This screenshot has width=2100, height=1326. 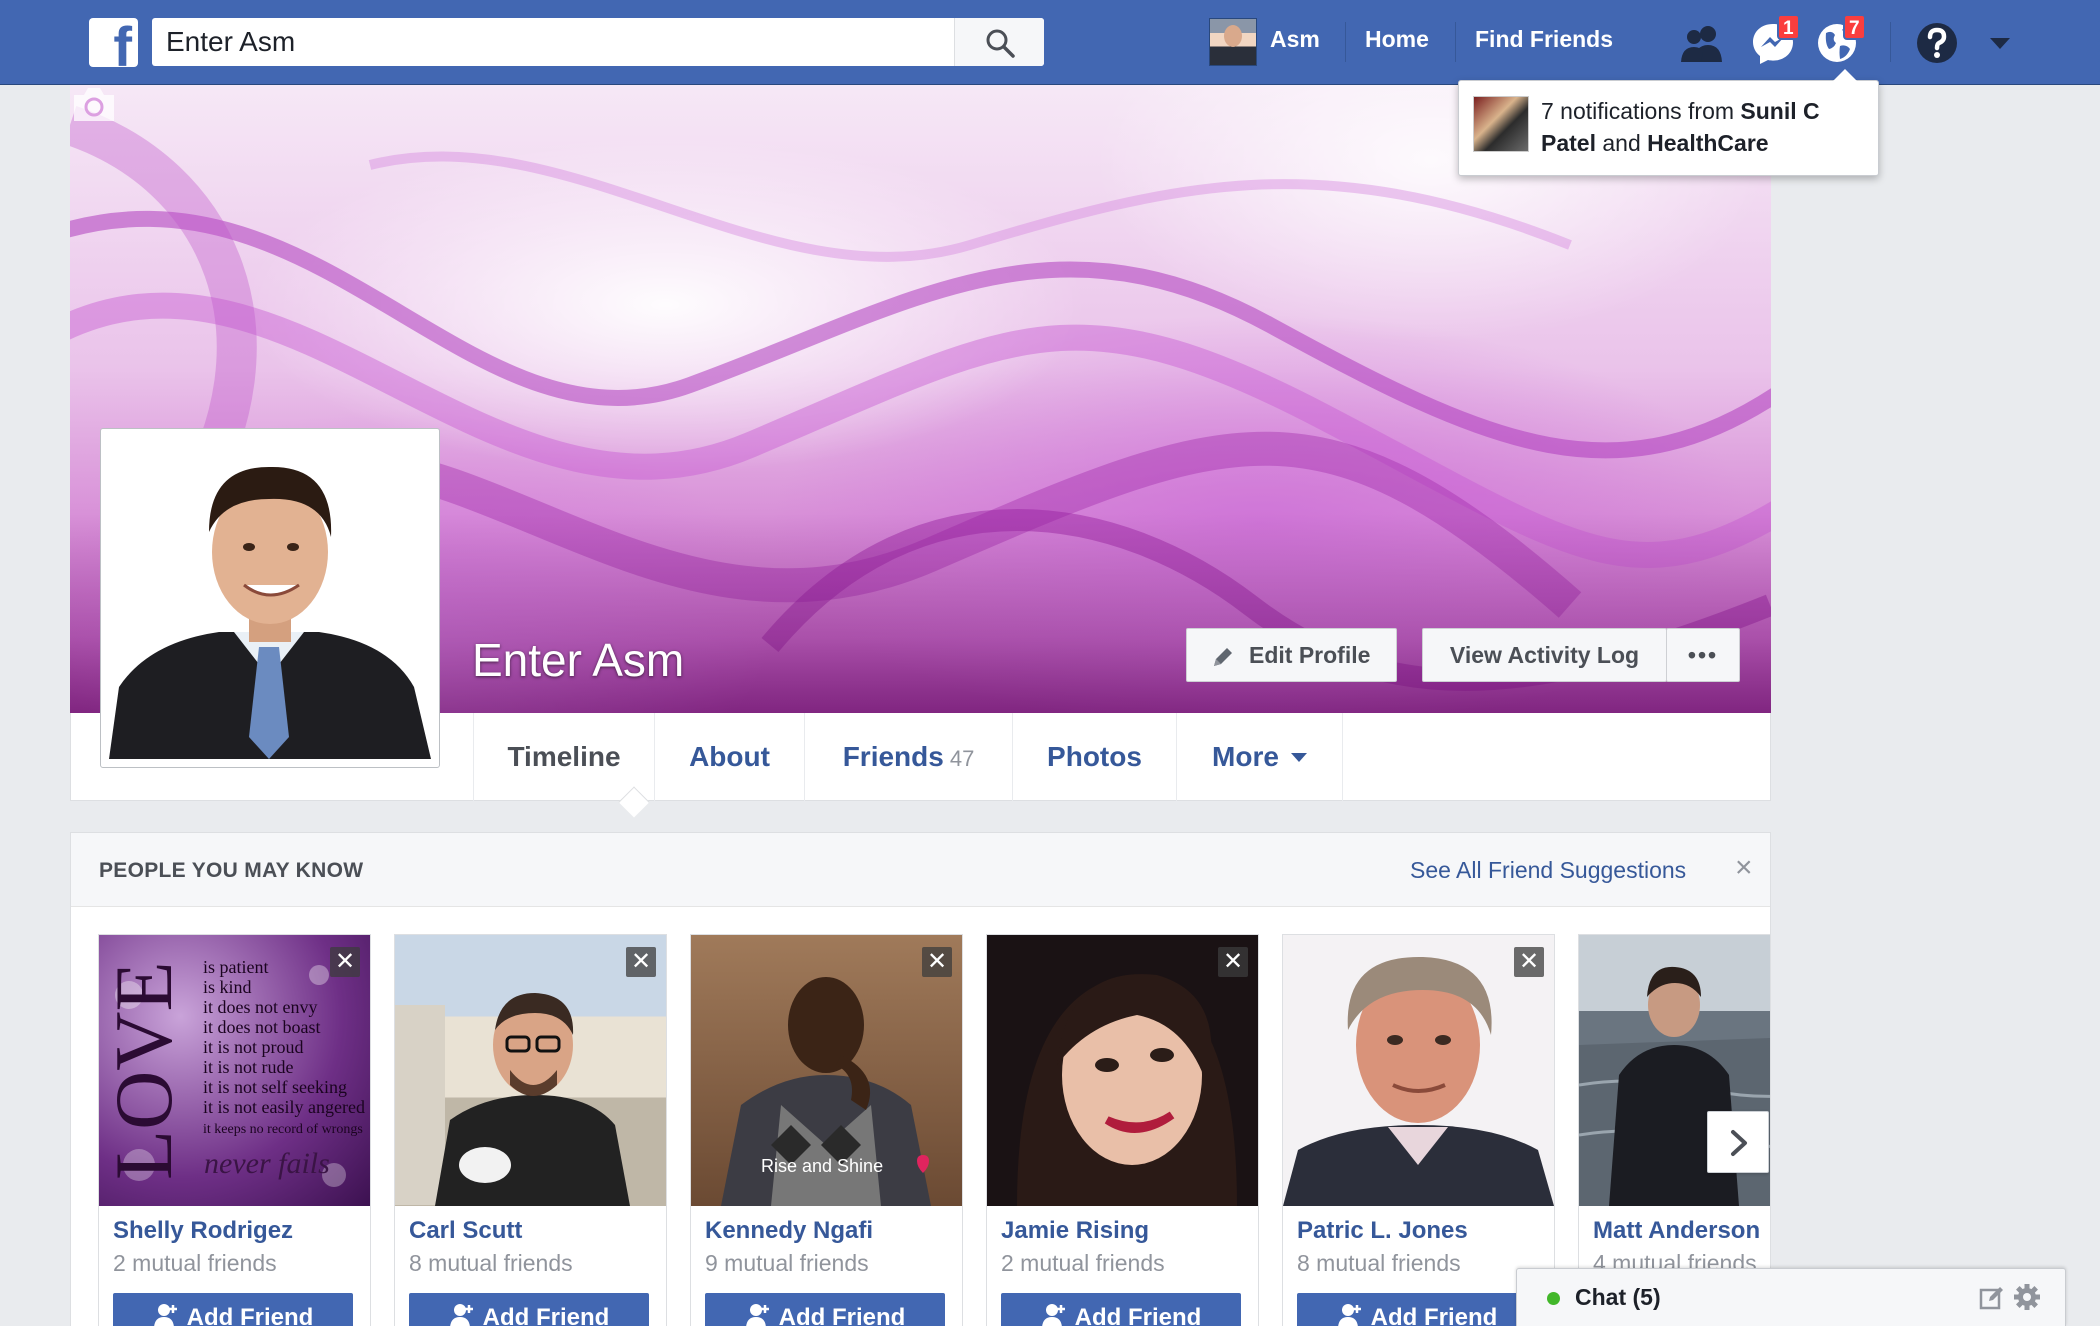 I want to click on love-never-fails: never fails, so click(x=267, y=1163).